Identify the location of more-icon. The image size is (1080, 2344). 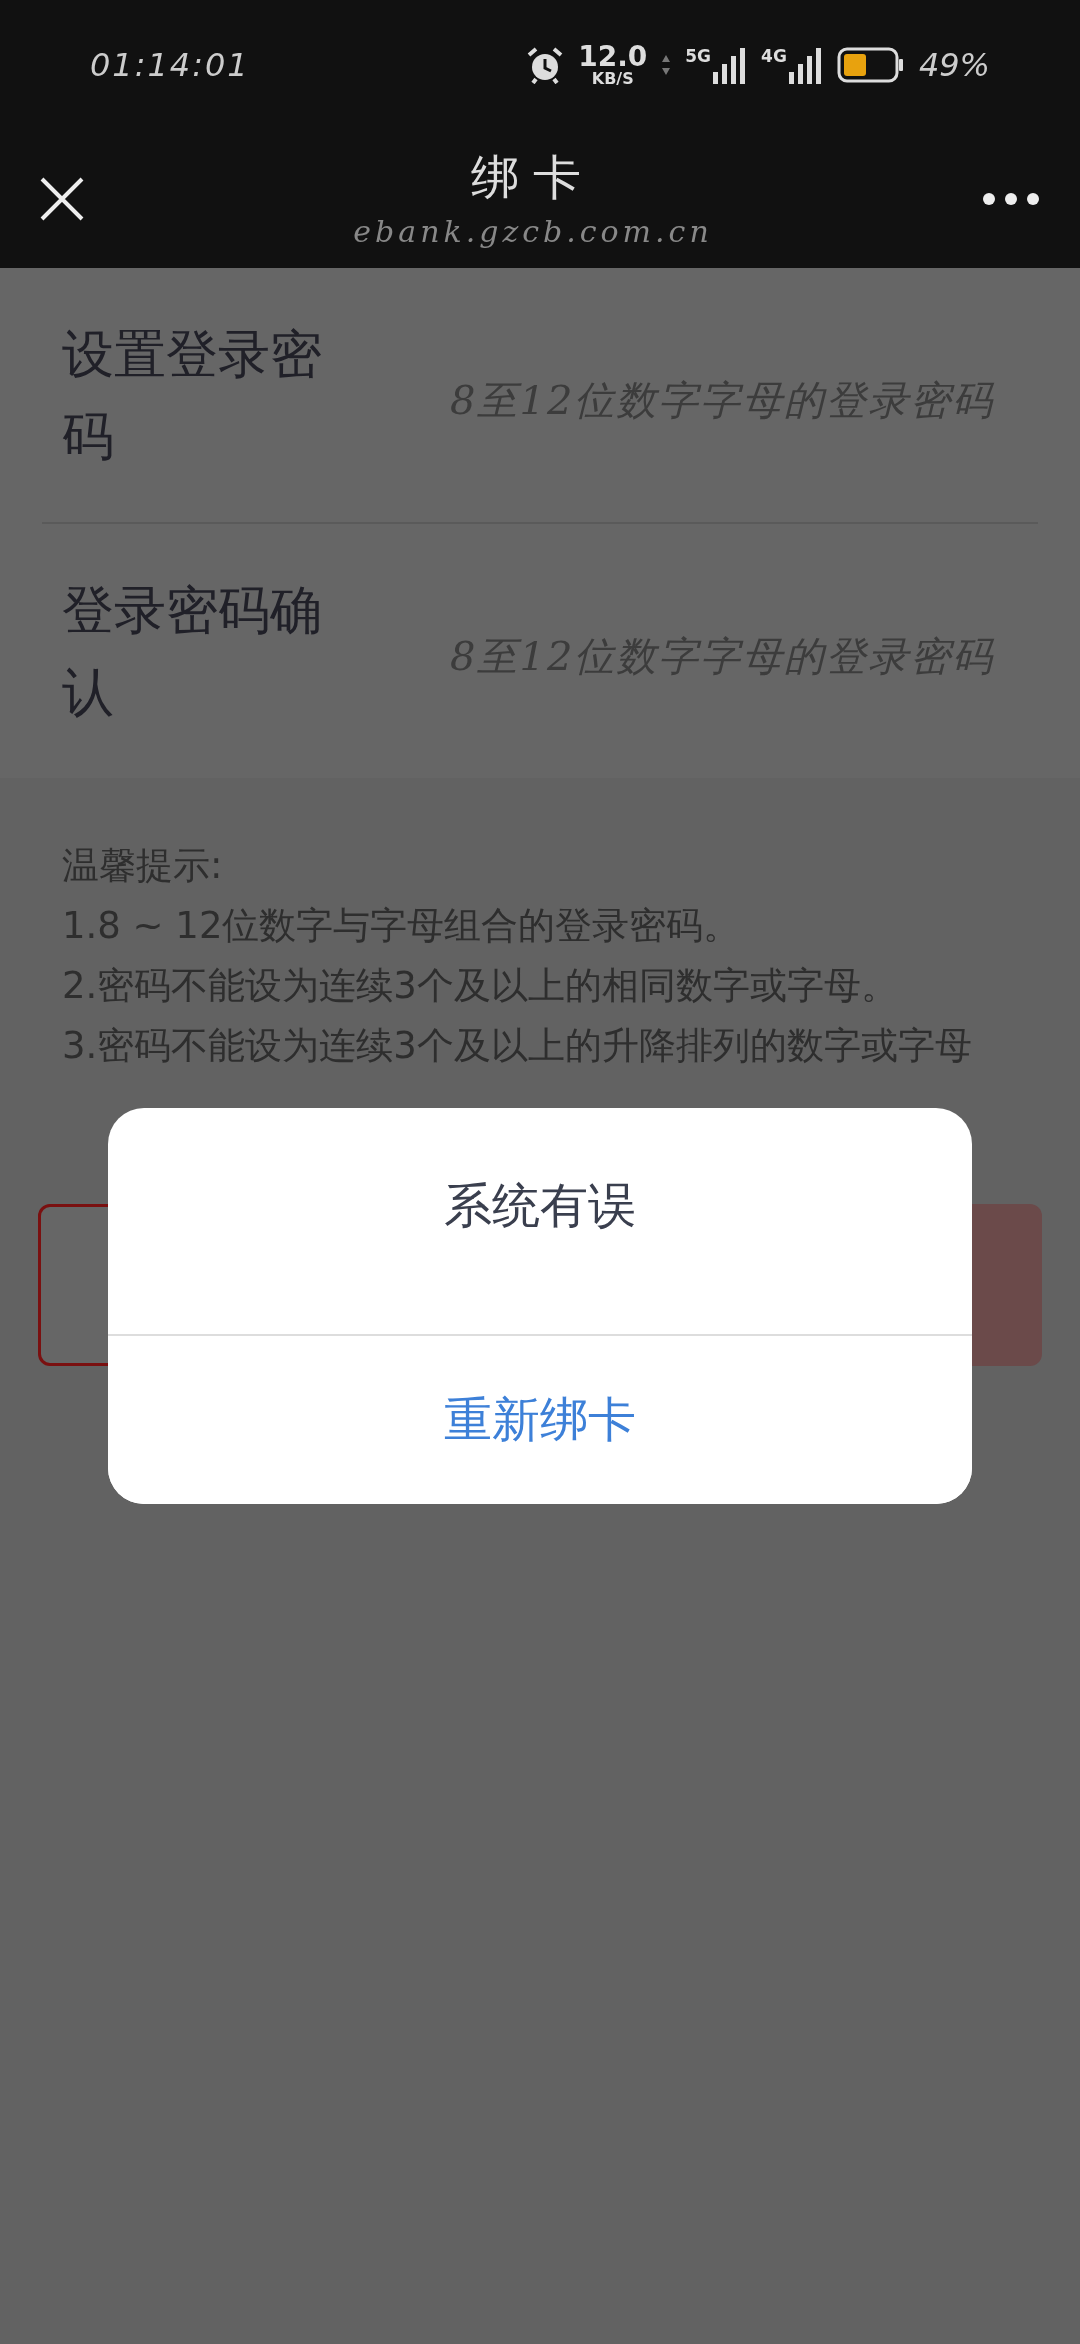
(1011, 199).